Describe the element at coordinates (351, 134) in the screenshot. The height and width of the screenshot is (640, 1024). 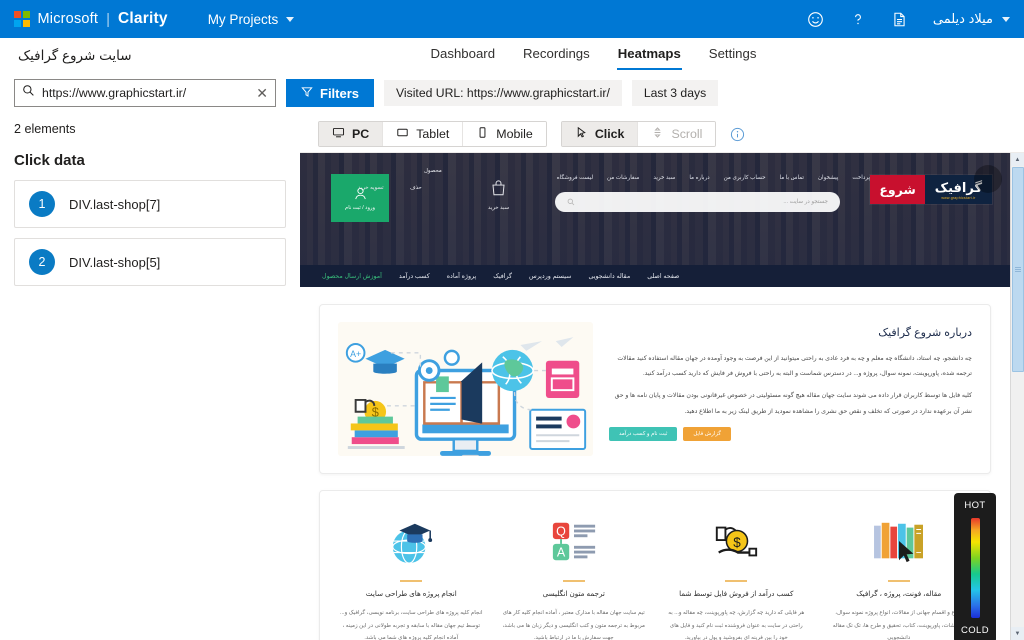
I see `device-pc-button: PC` at that location.